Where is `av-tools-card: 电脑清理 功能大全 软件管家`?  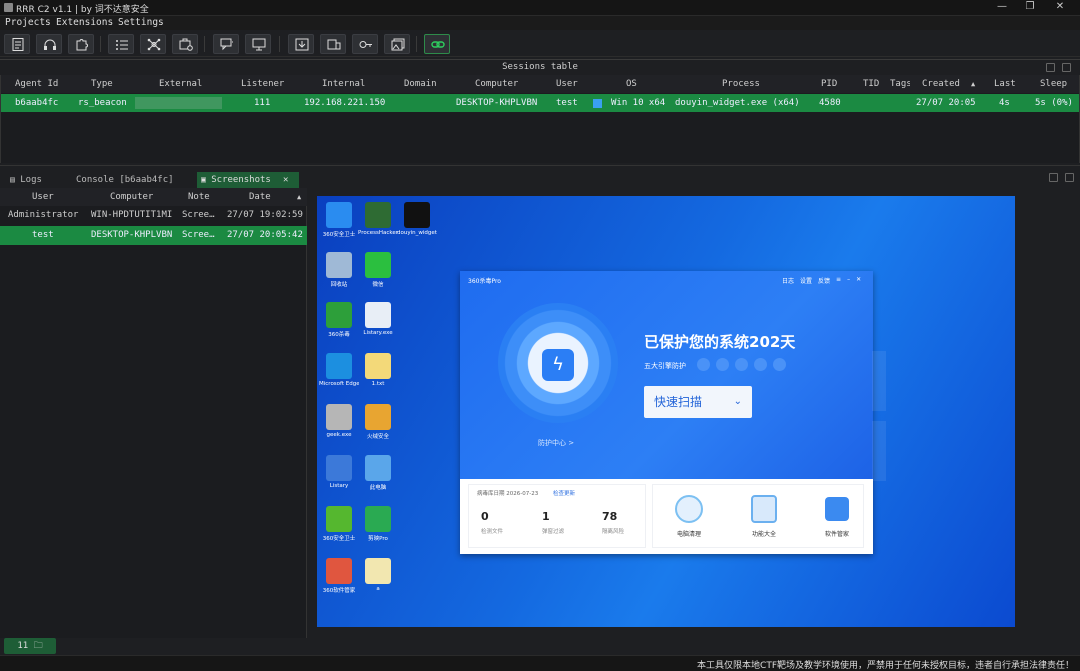
av-tools-card: 电脑清理 功能大全 软件管家 is located at coordinates (758, 516).